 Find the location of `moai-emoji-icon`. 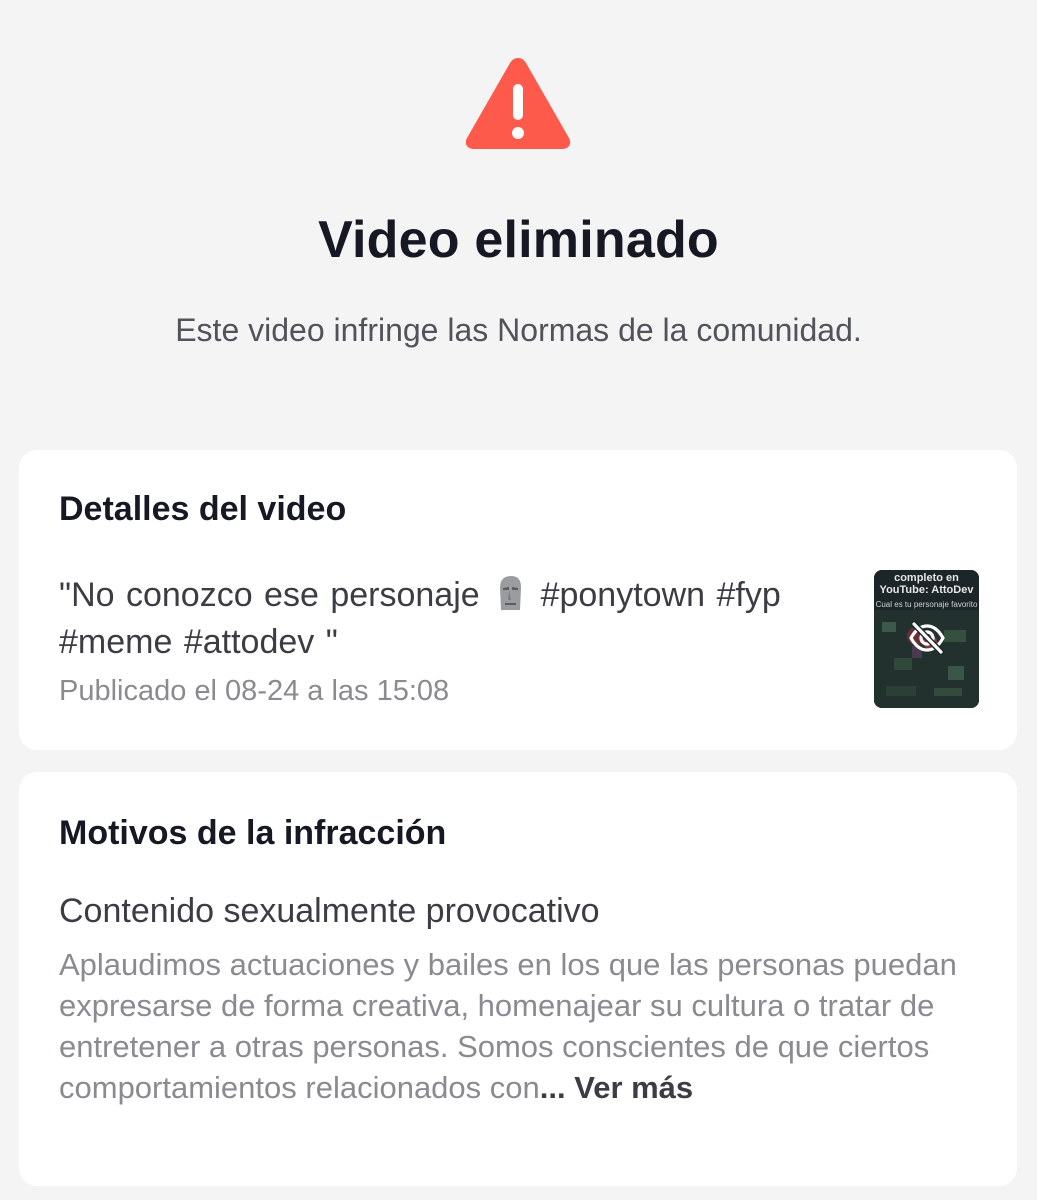

moai-emoji-icon is located at coordinates (511, 593).